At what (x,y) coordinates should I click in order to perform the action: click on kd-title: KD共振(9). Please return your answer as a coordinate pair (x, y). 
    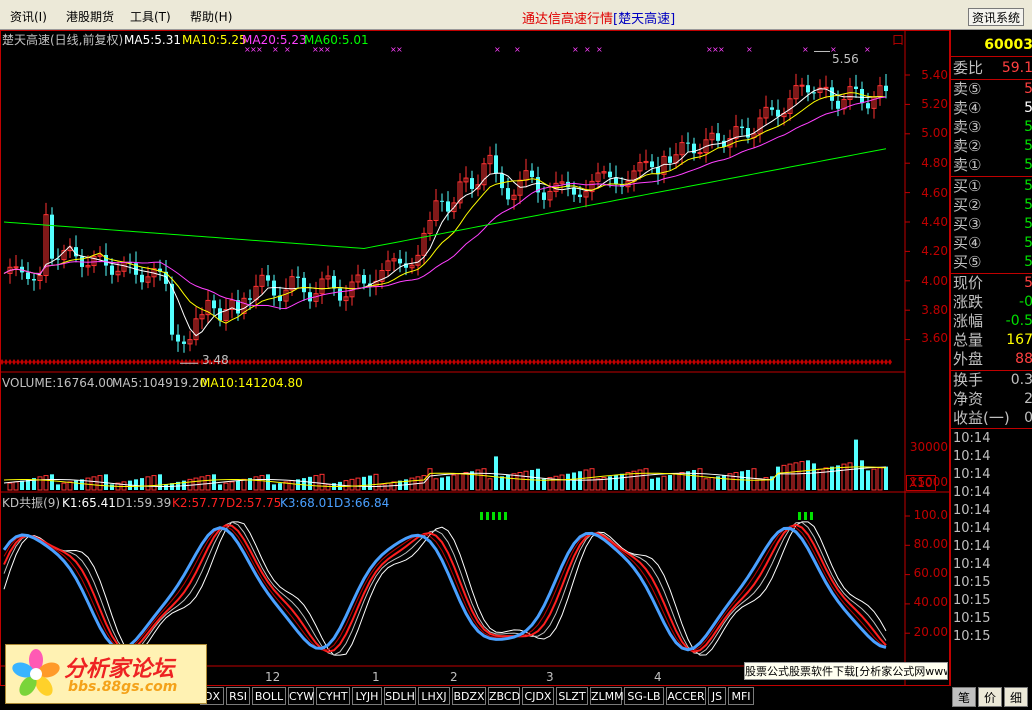
    Looking at the image, I should click on (31, 503).